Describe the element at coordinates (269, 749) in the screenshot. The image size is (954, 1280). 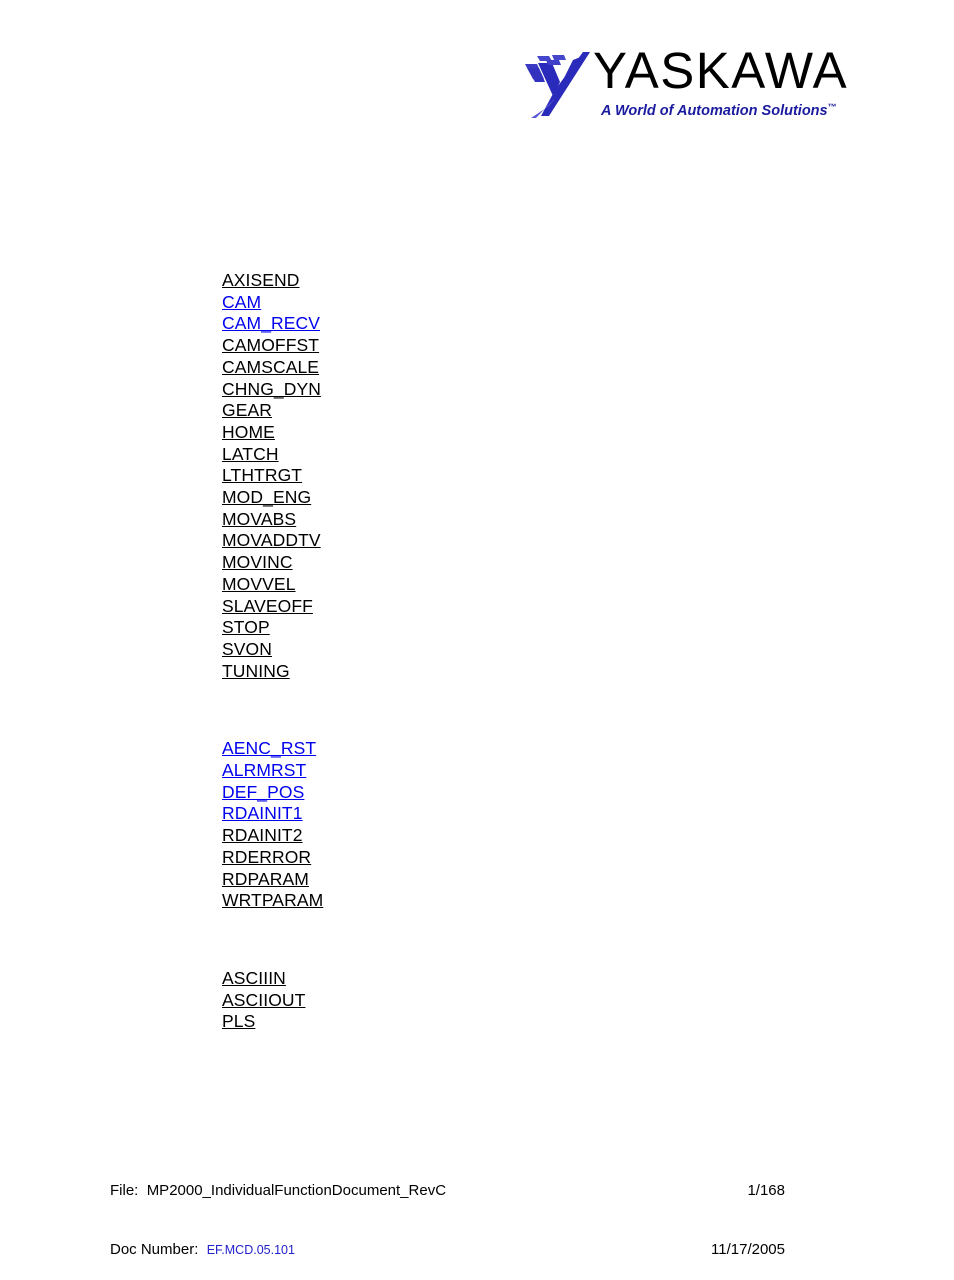
I see `function-link-aenc-rst: AENC_RST` at that location.